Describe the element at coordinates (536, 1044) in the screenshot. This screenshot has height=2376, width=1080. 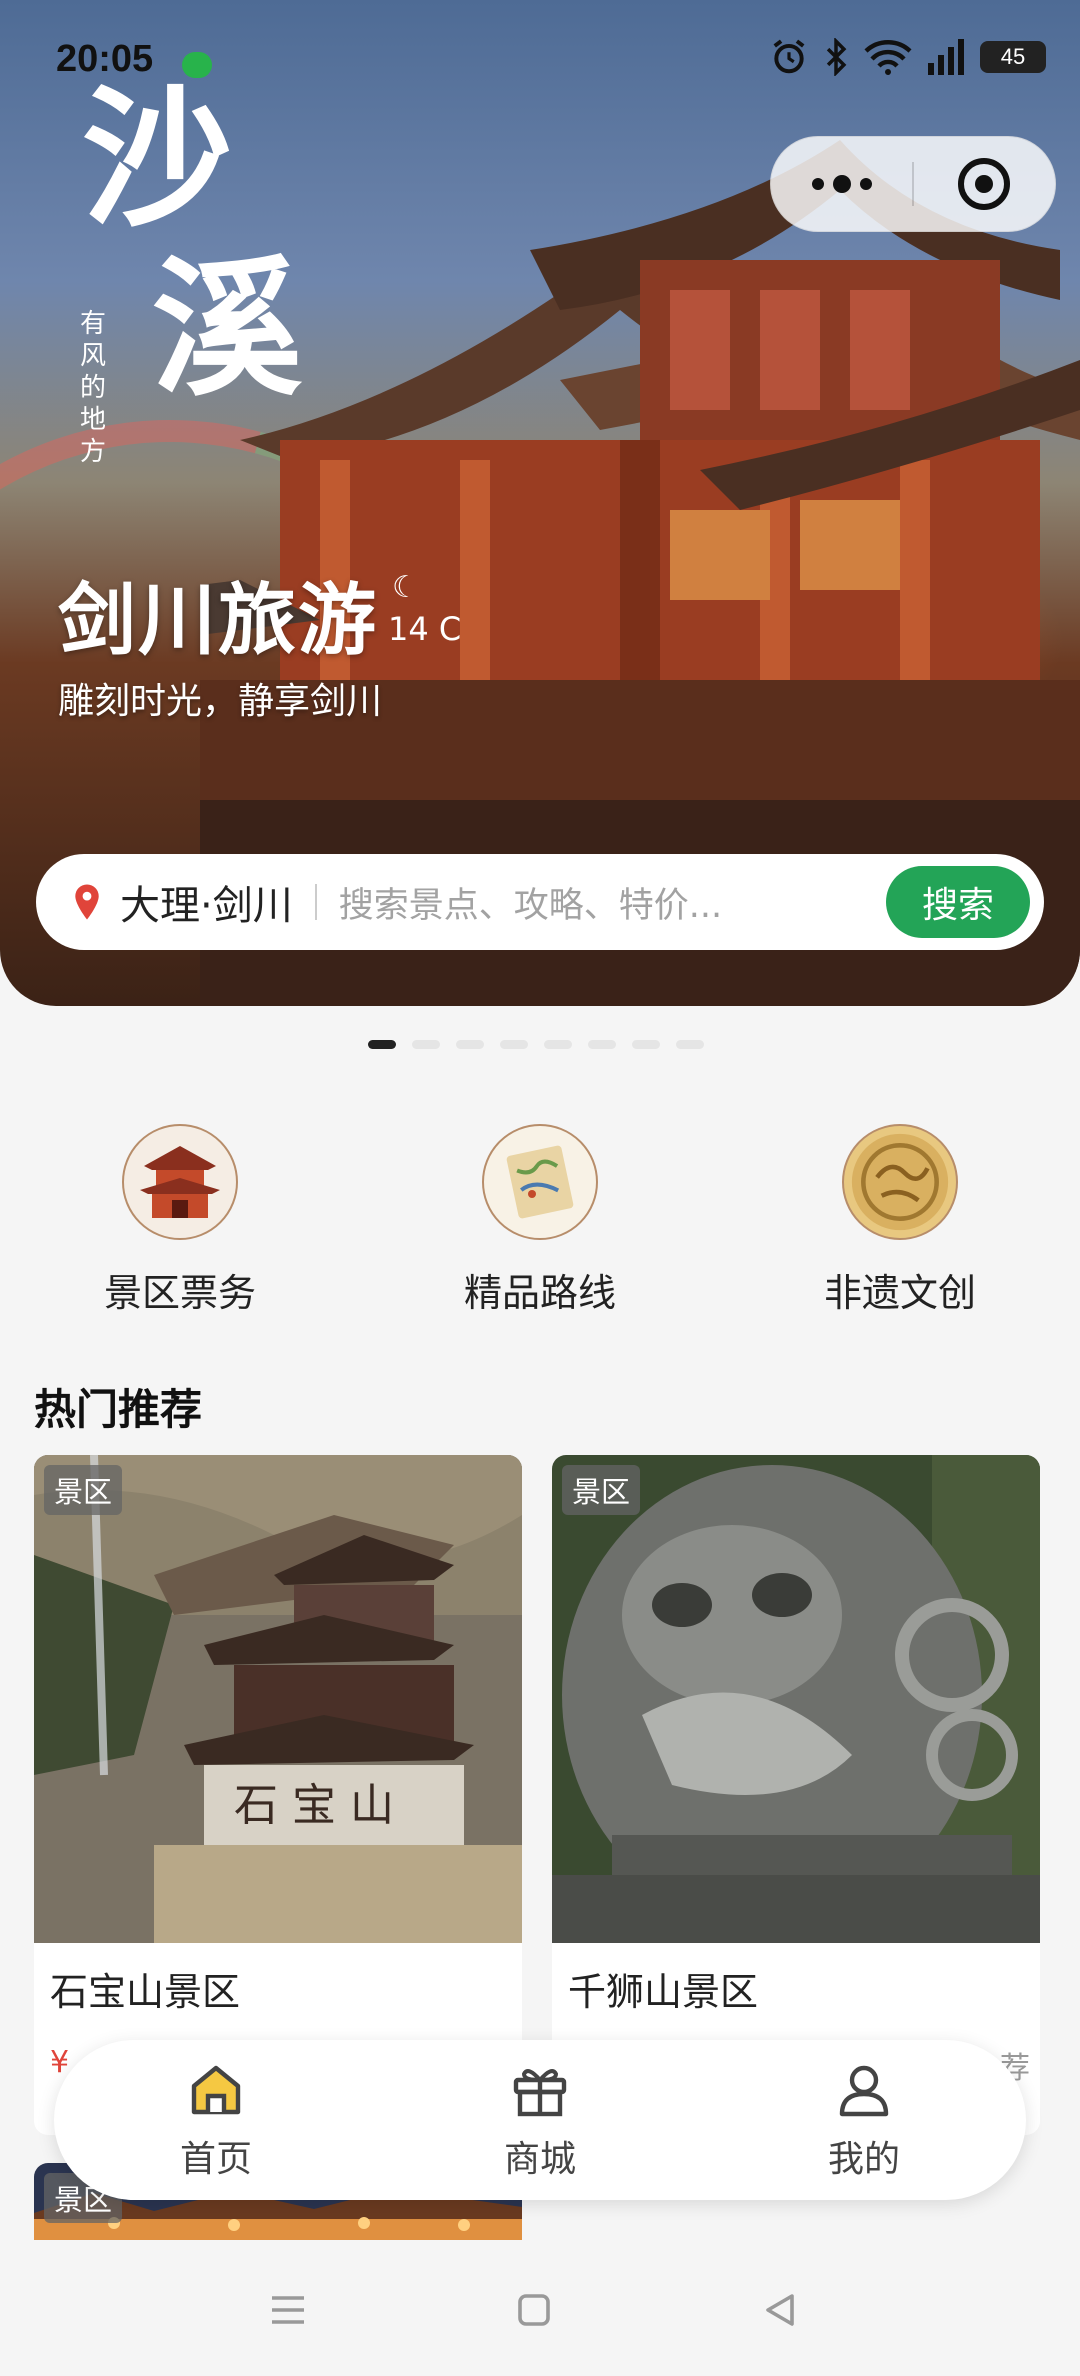
I see `banner-pagination` at that location.